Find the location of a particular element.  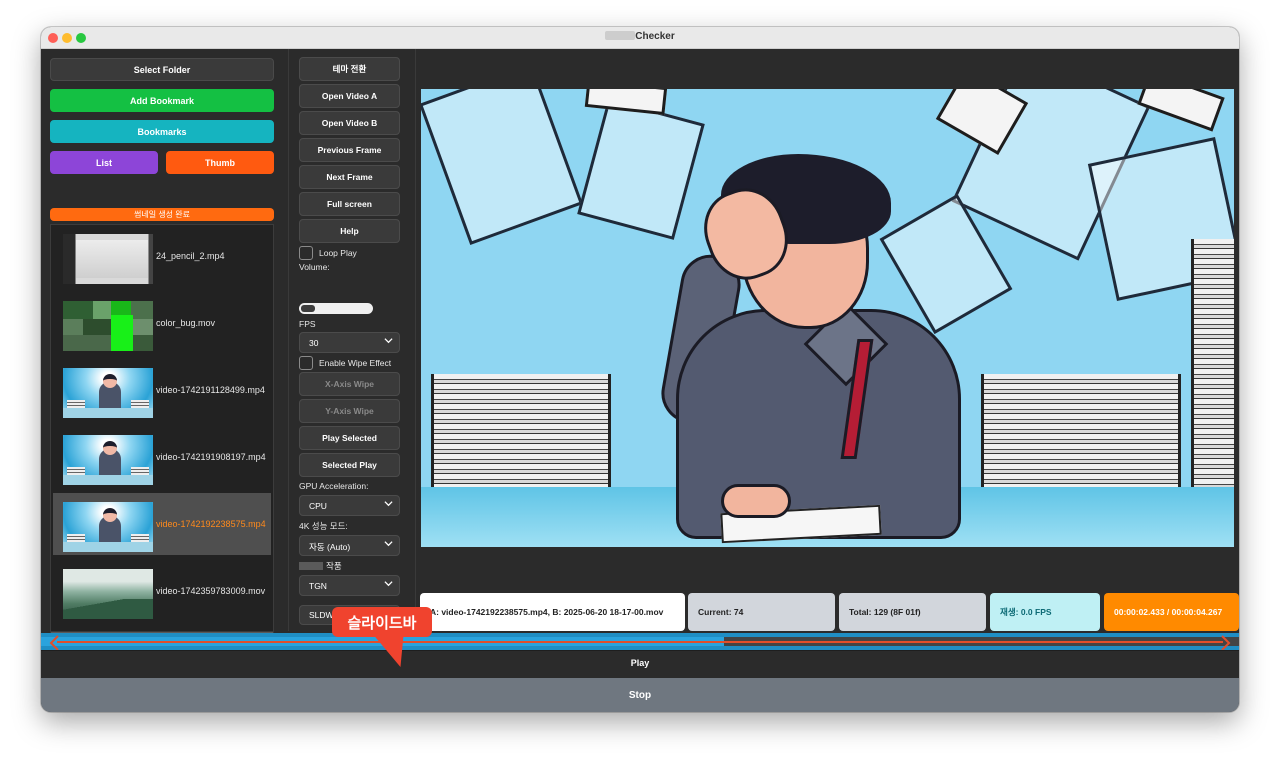

selected-play-button: Selected Play is located at coordinates (349, 465).